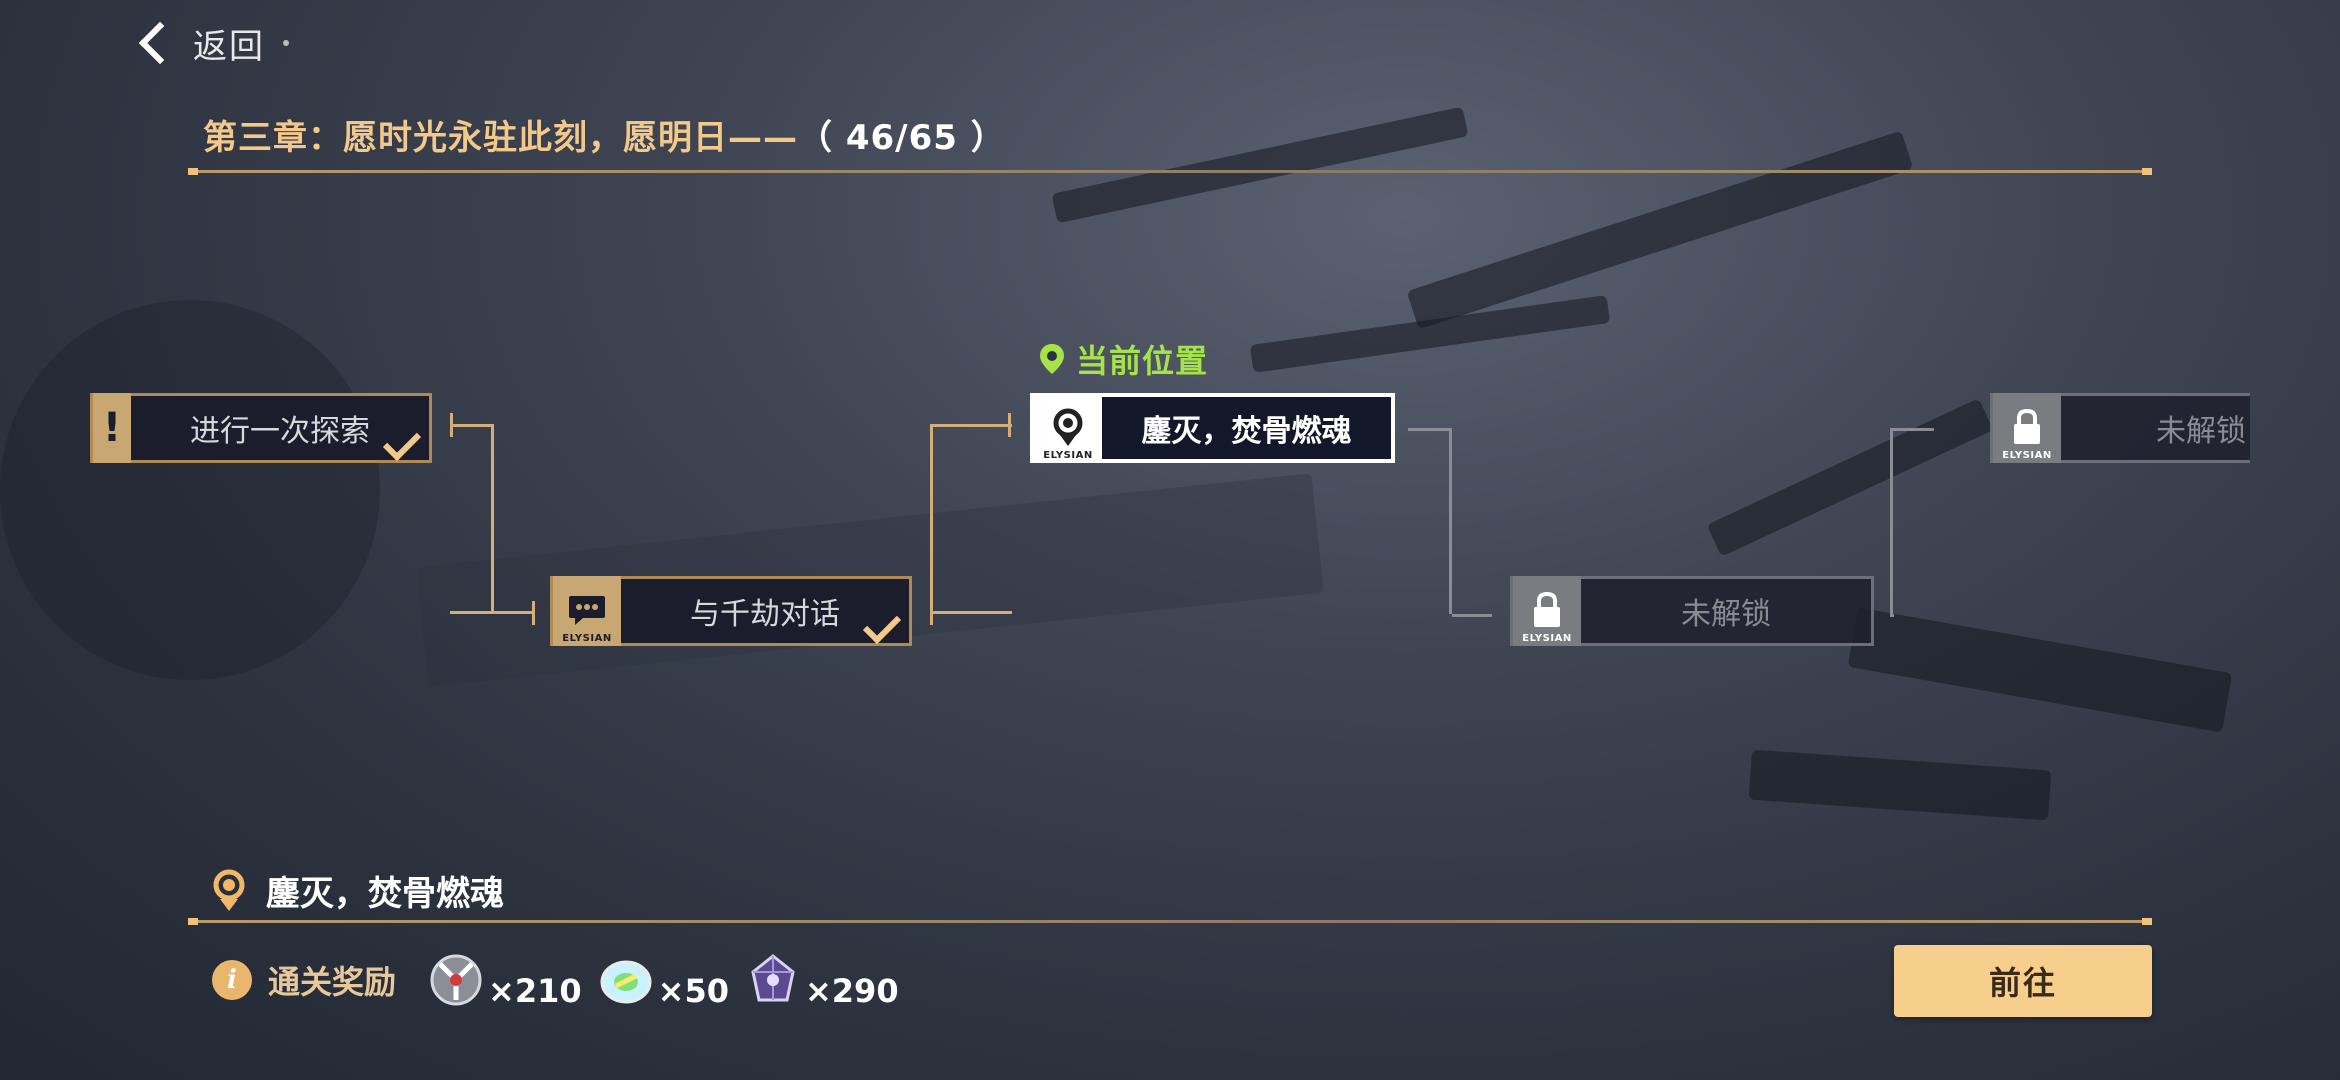  Describe the element at coordinates (280, 431) in the screenshot. I see `quest-label: 进行一次探索` at that location.